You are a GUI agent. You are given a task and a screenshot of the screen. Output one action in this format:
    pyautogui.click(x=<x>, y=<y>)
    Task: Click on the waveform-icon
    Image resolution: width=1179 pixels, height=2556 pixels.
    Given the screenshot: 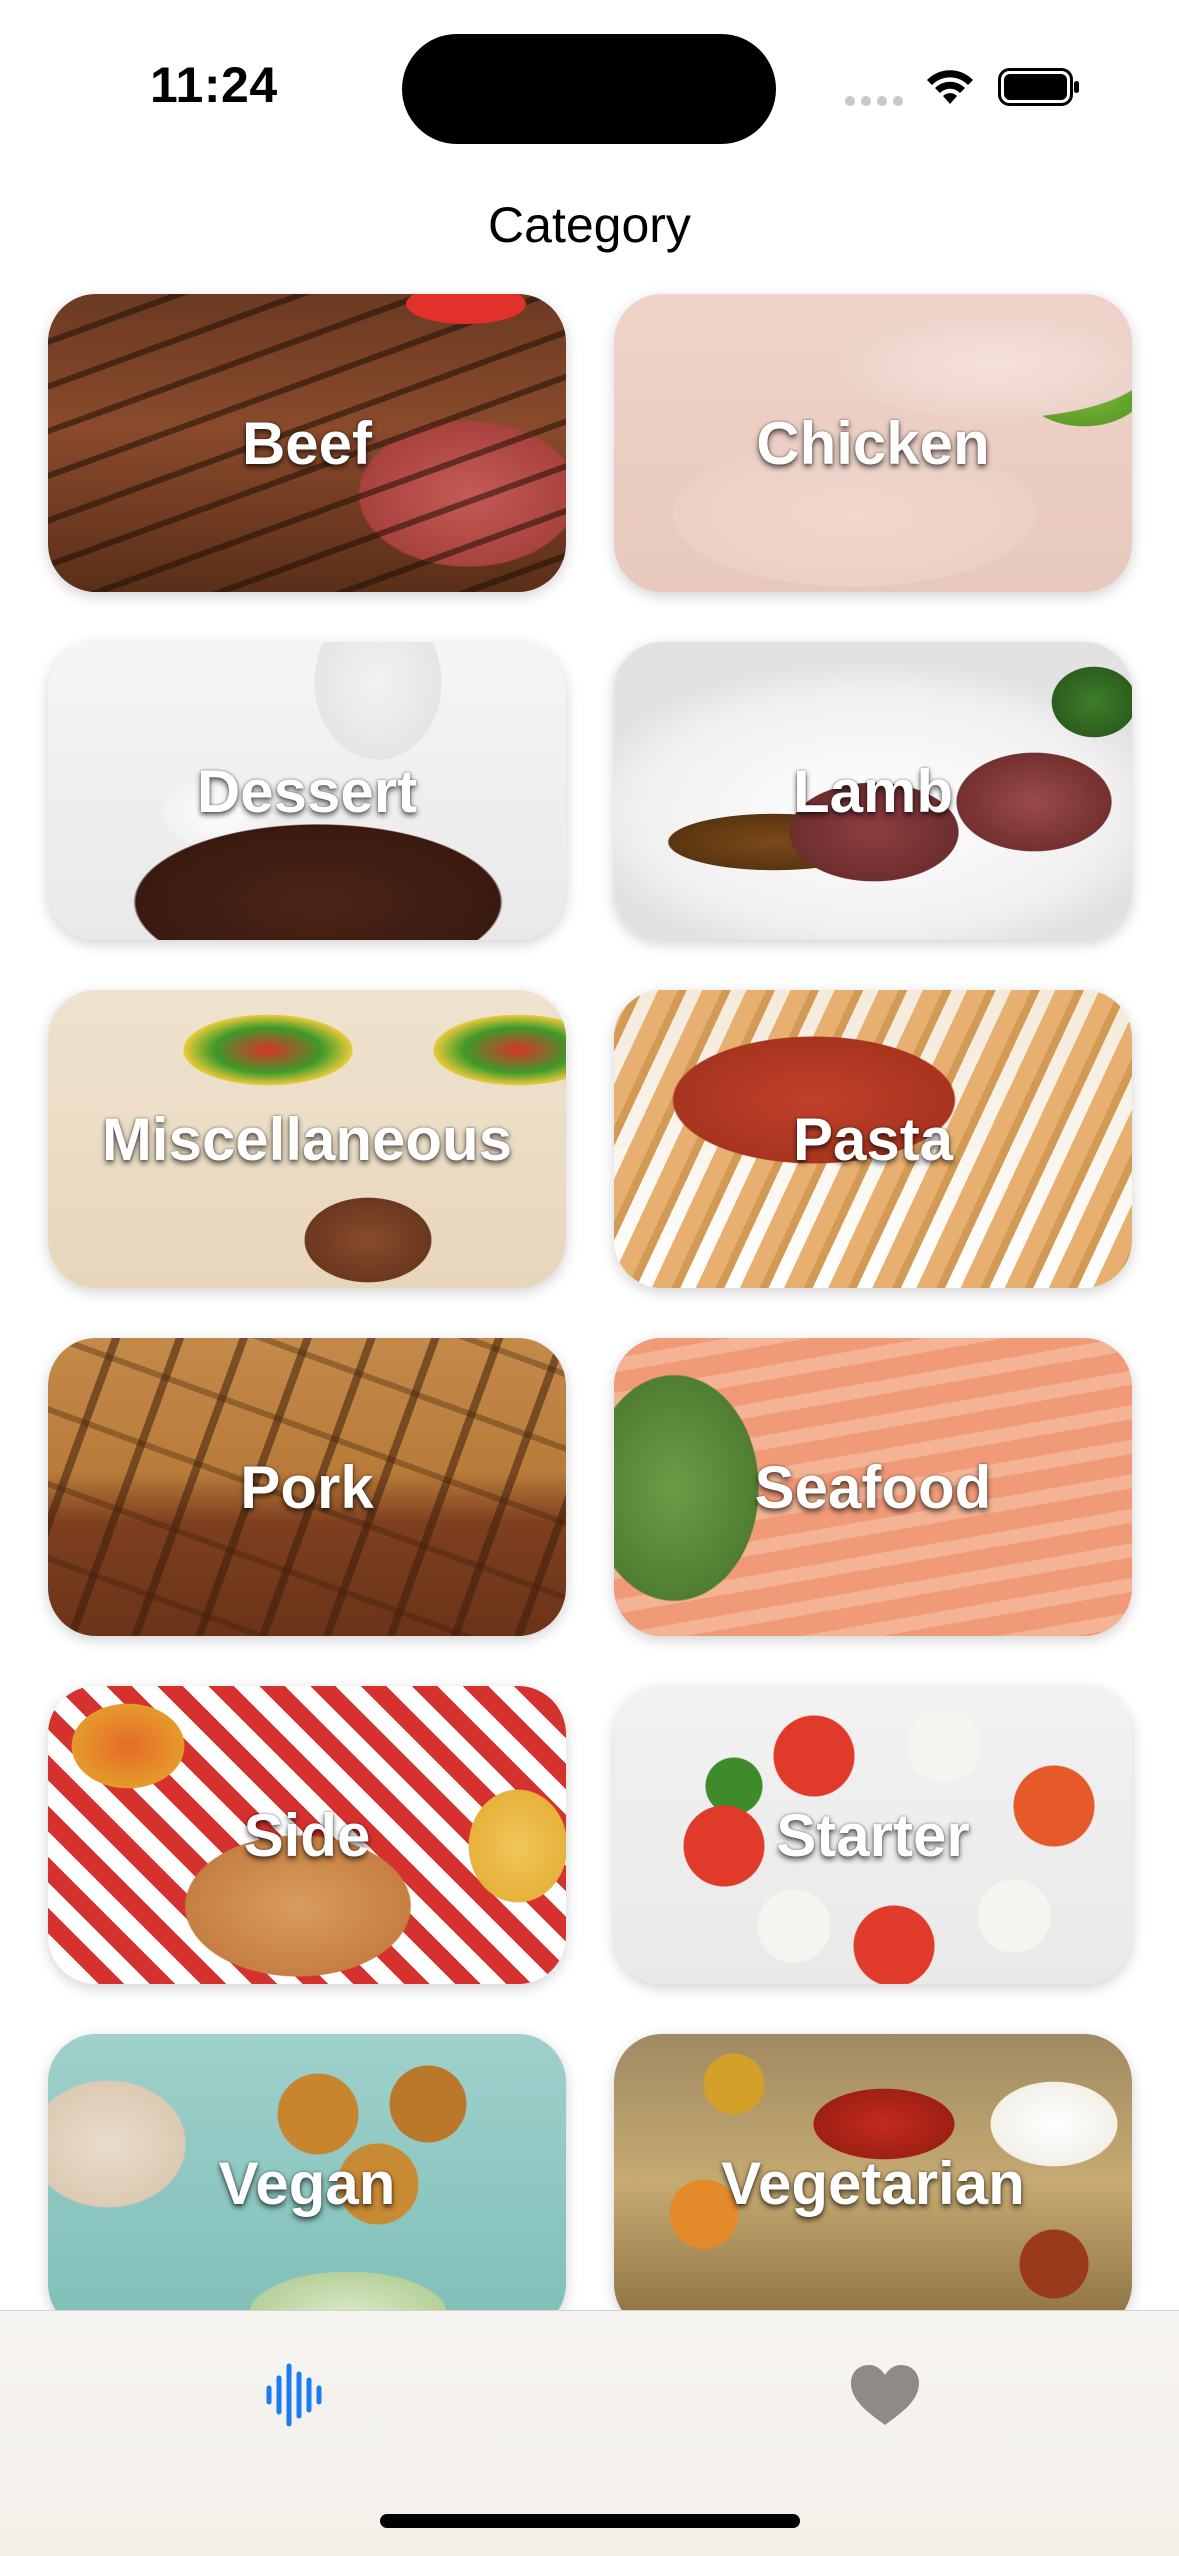 What is the action you would take?
    pyautogui.click(x=294, y=2395)
    